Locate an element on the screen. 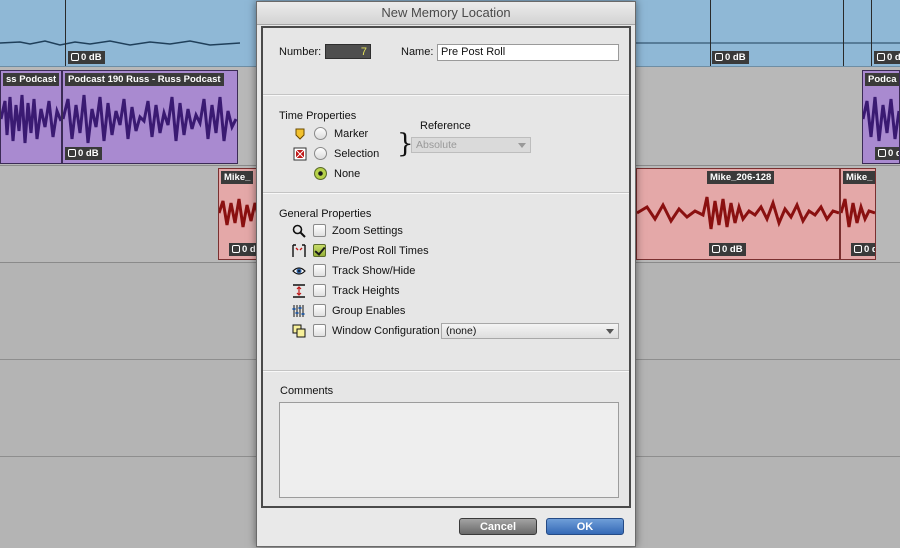 Image resolution: width=900 pixels, height=548 pixels. number-label: Number: is located at coordinates (300, 52).